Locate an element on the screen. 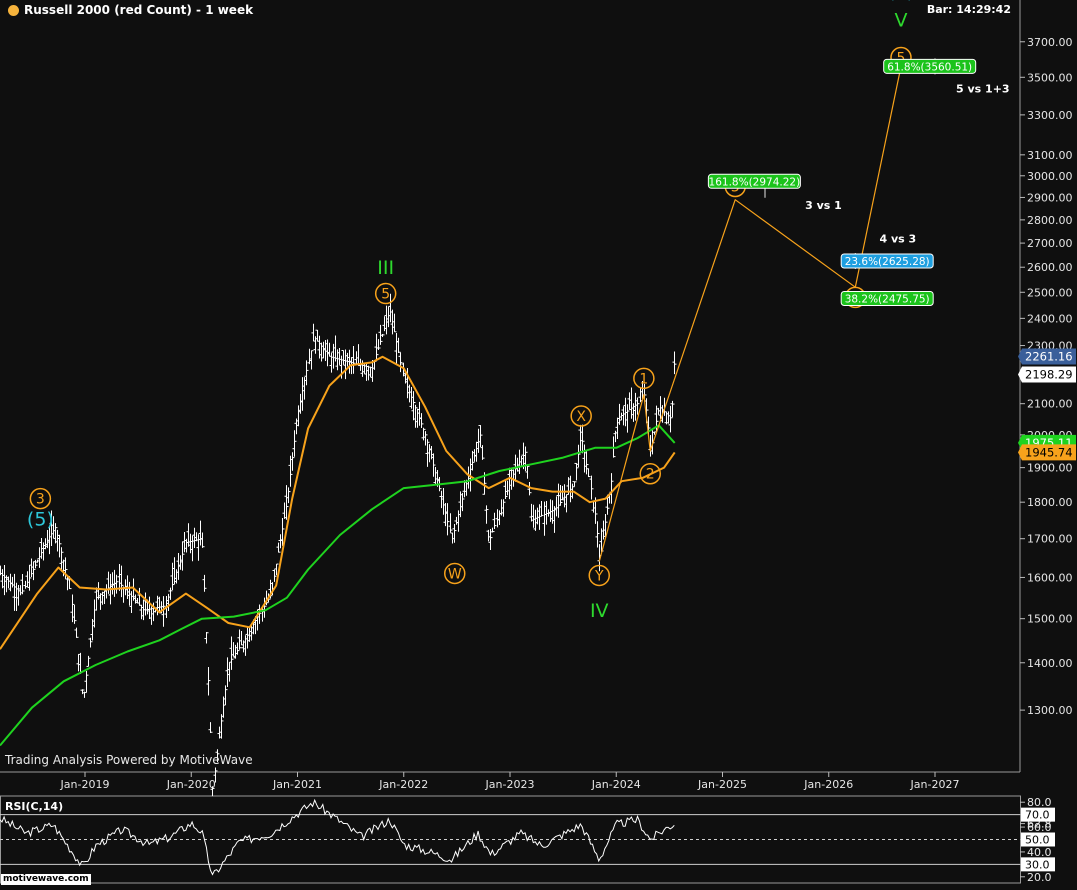  price-tick-label: 1600.00 is located at coordinates (1050, 577).